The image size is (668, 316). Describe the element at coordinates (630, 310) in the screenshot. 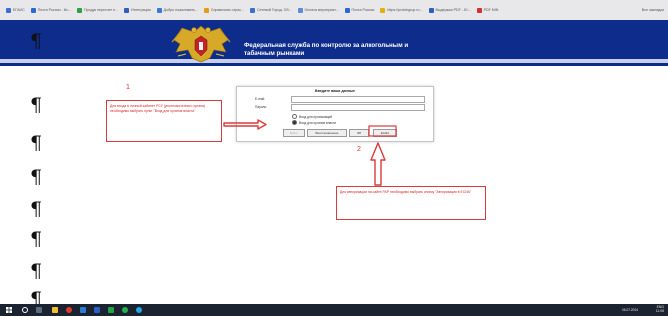

I see `tray-date: 06.07.2024` at that location.